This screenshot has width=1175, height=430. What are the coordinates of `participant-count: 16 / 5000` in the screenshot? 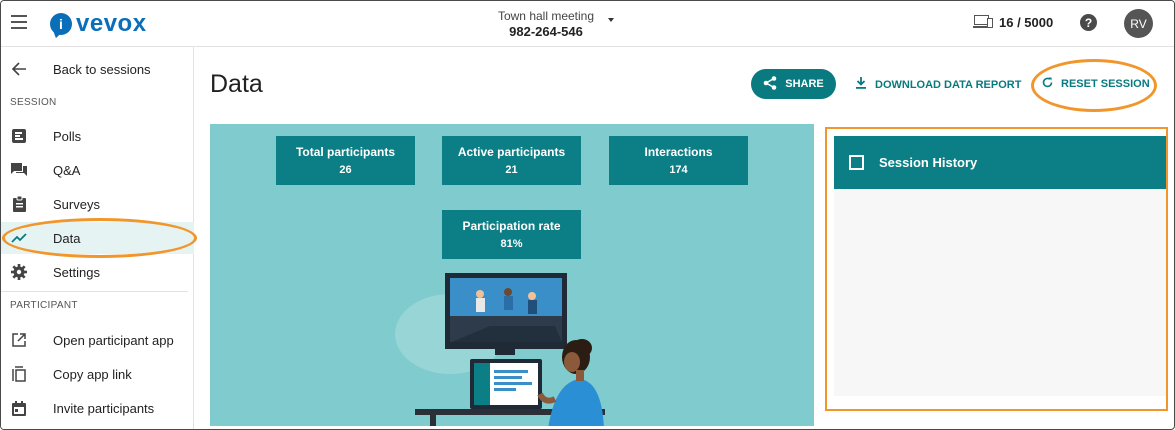 It's located at (1013, 22).